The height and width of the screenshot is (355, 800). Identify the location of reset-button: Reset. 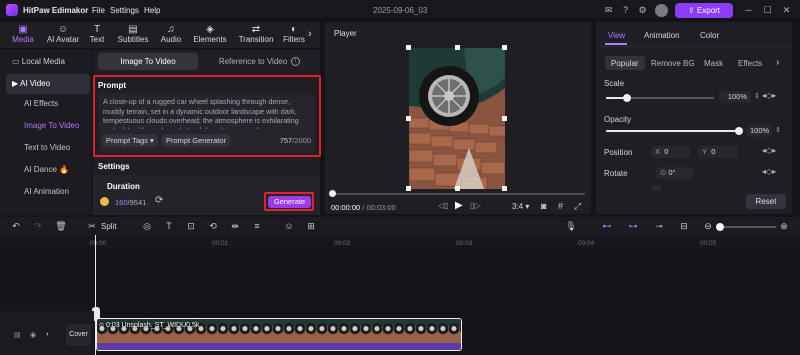
(766, 201).